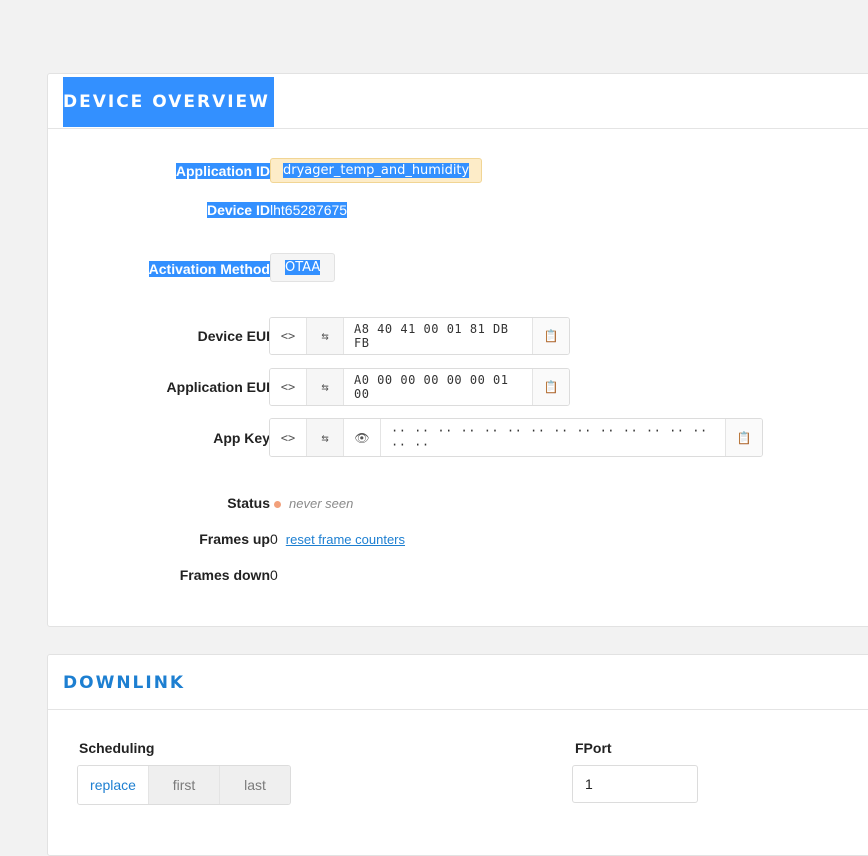  What do you see at coordinates (274, 575) in the screenshot?
I see `frames-down-value: 0` at bounding box center [274, 575].